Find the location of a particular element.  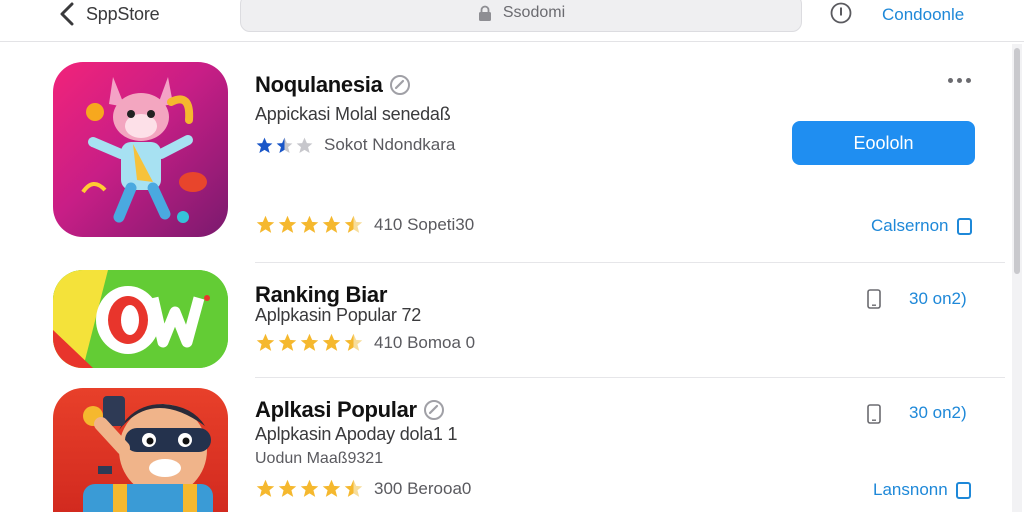

back-button: SppStore is located at coordinates (109, 14).